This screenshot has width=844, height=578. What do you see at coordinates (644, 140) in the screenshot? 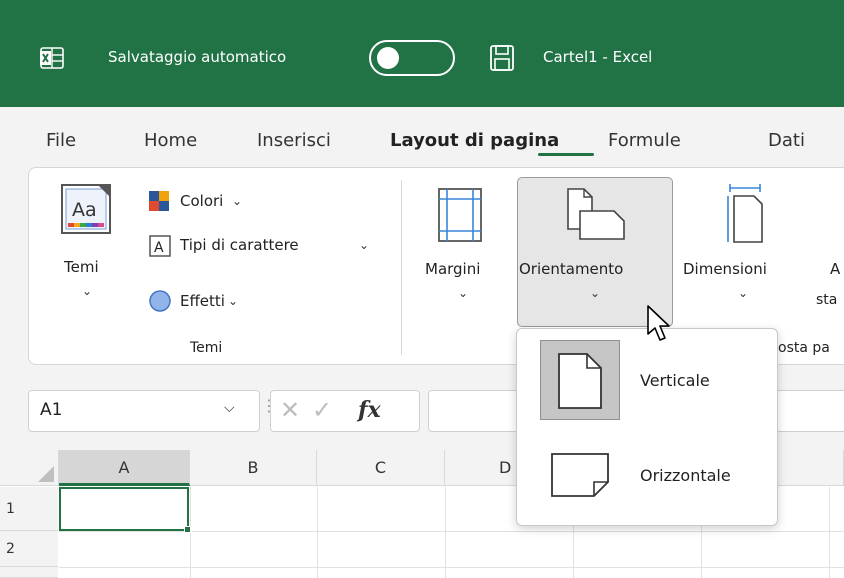
I see `tab-formule: Formule` at bounding box center [644, 140].